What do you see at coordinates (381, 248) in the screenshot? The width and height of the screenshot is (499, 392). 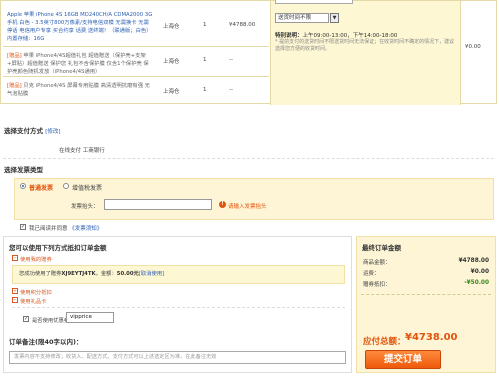 I see `summary-title: 最终订单金额` at bounding box center [381, 248].